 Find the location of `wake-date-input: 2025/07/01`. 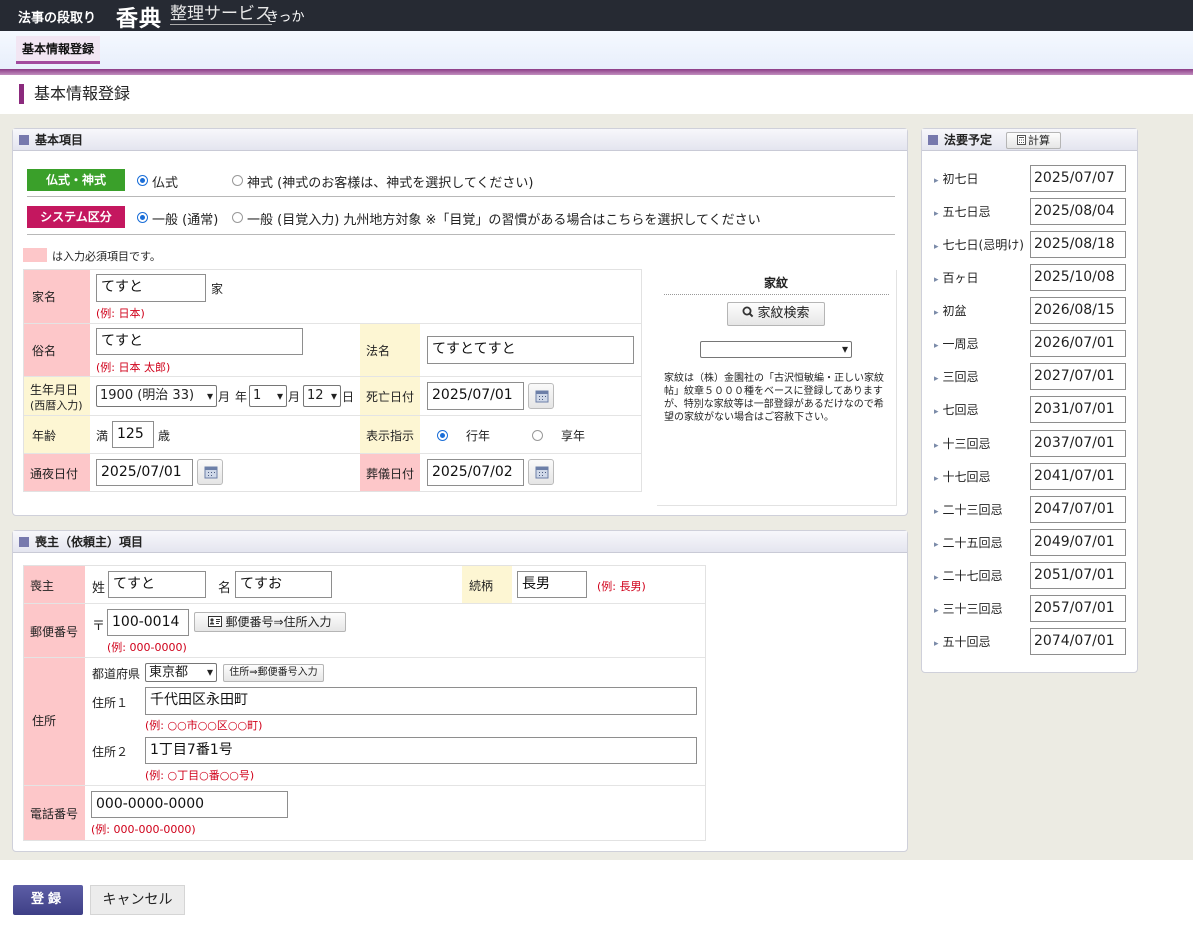

wake-date-input: 2025/07/01 is located at coordinates (144, 472).